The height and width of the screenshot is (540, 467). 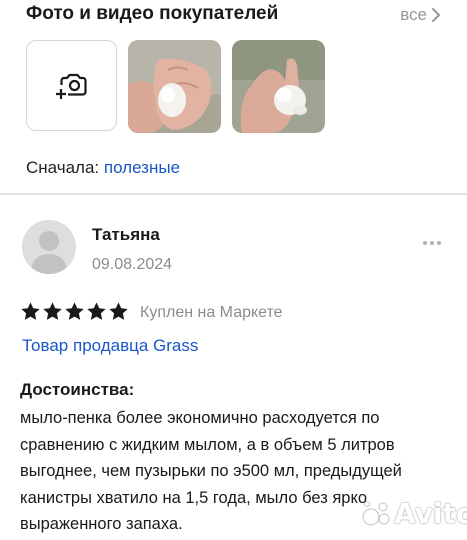 I want to click on more-options-icon, so click(x=432, y=243).